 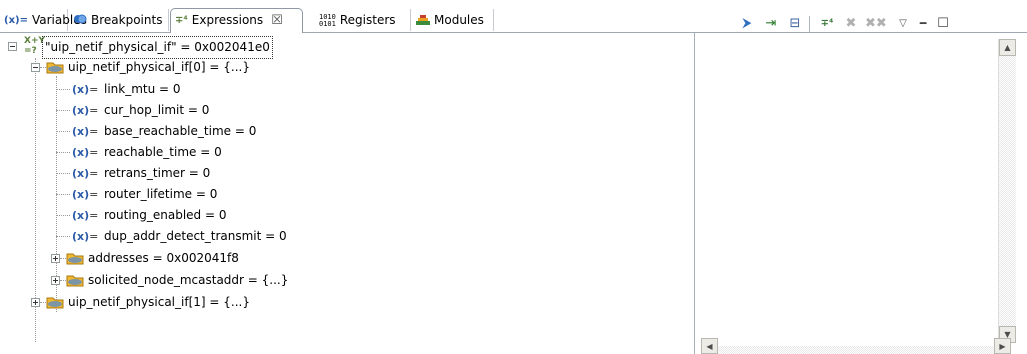 I want to click on field-label: retrans_timer = 0, so click(x=157, y=173).